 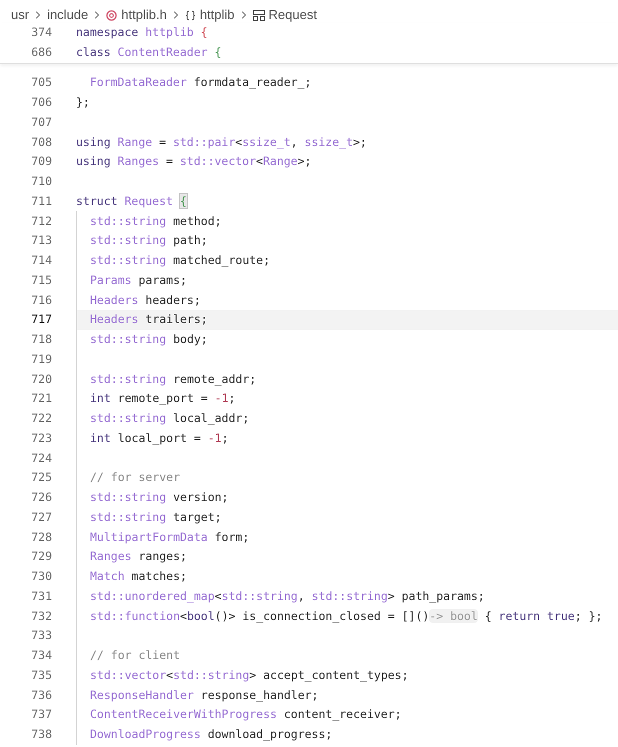 I want to click on code-text: namespace httplib {, so click(x=142, y=33).